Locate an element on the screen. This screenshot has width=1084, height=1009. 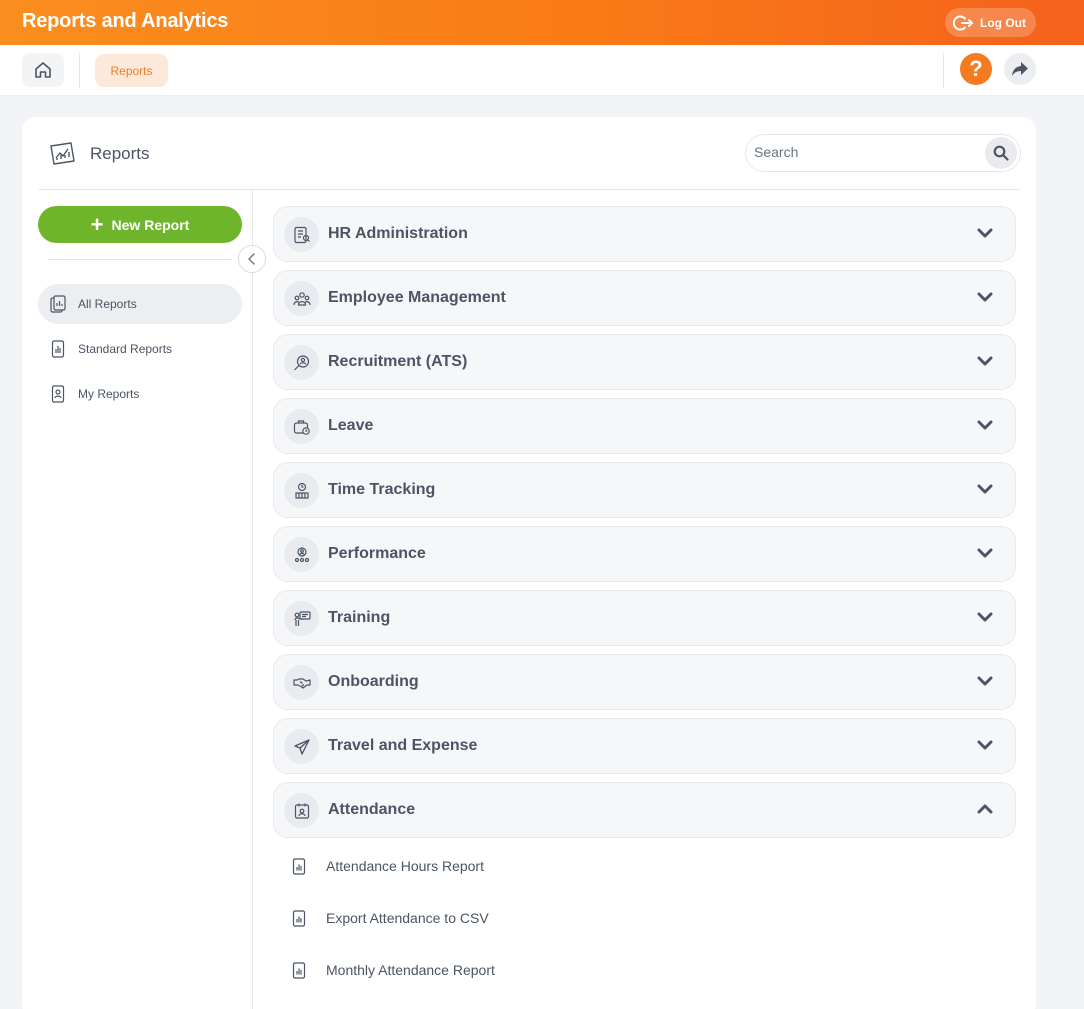
search-input is located at coordinates (864, 152).